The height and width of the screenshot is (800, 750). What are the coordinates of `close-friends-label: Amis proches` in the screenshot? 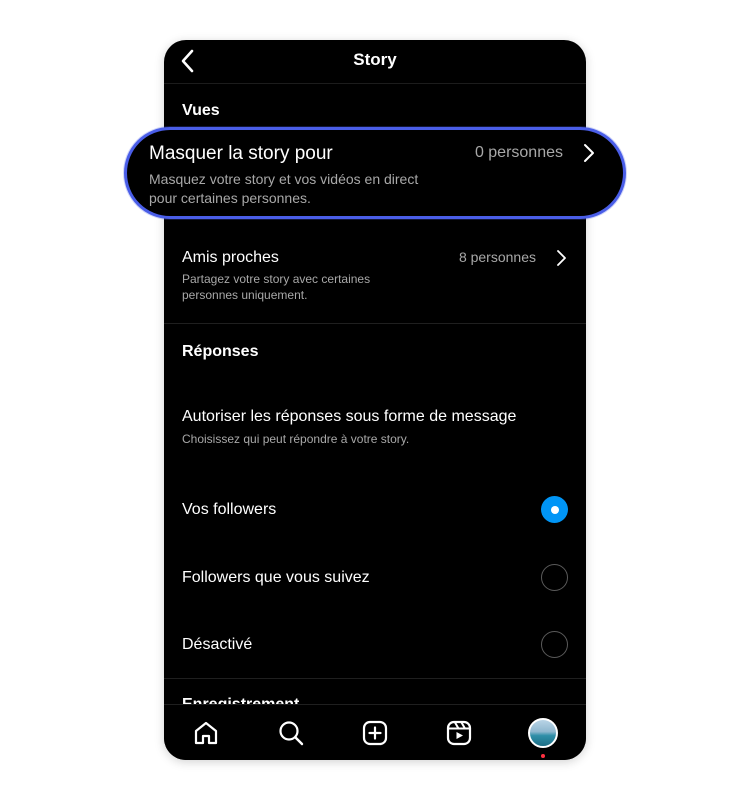 It's located at (230, 257).